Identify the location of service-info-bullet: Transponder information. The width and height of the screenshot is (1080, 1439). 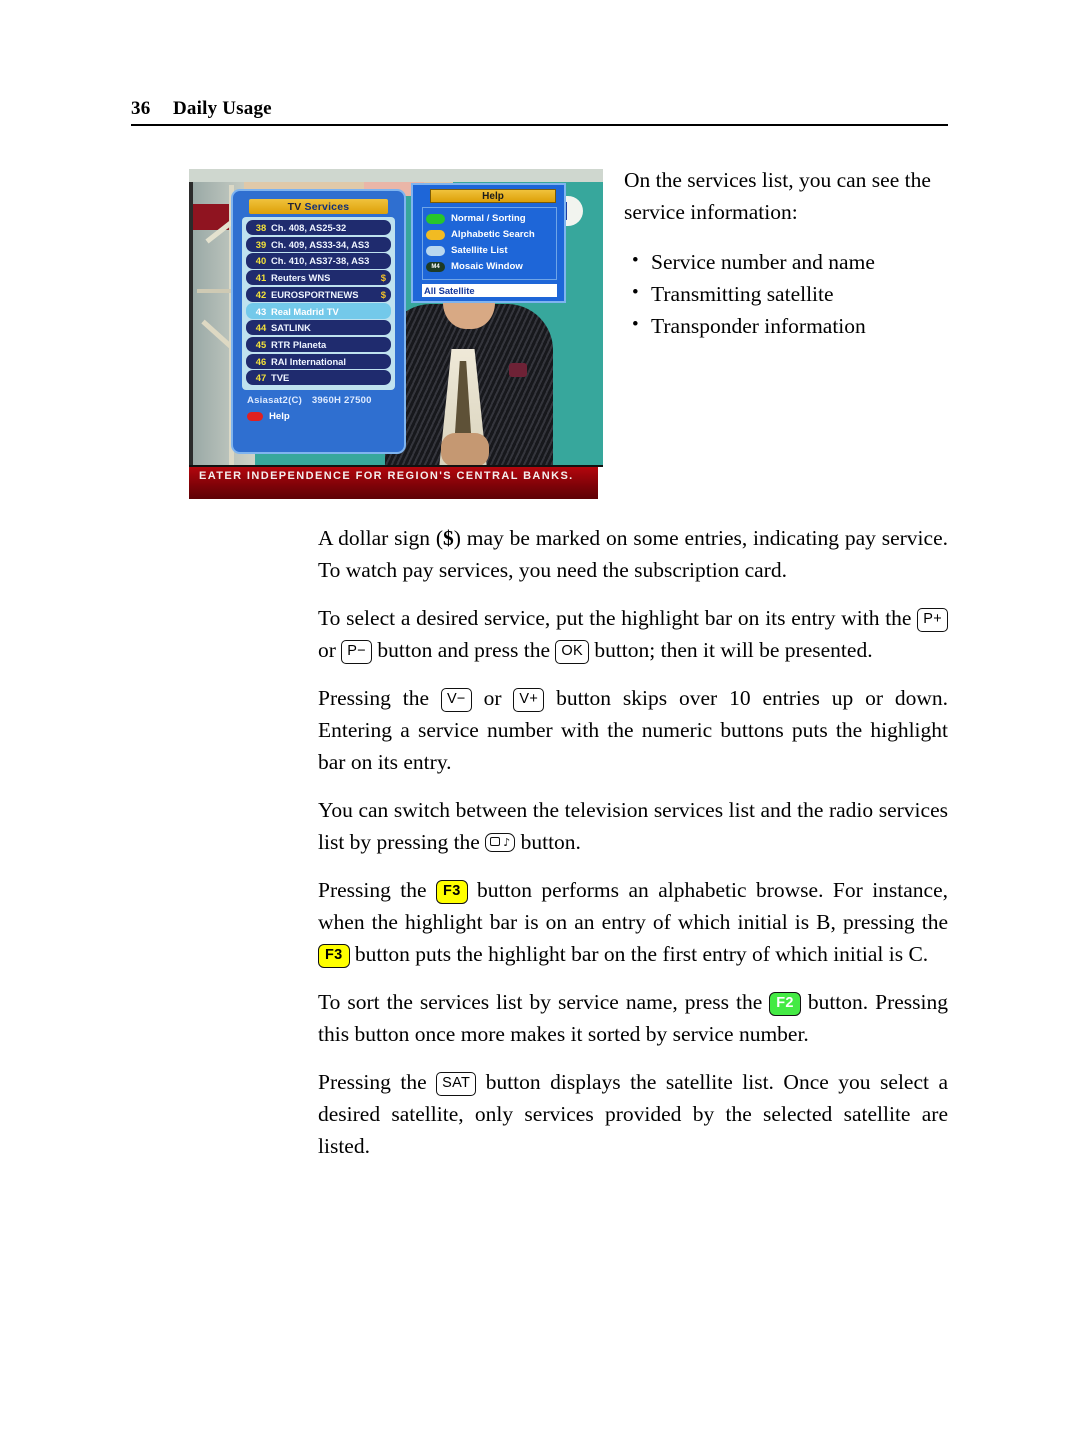
(789, 325).